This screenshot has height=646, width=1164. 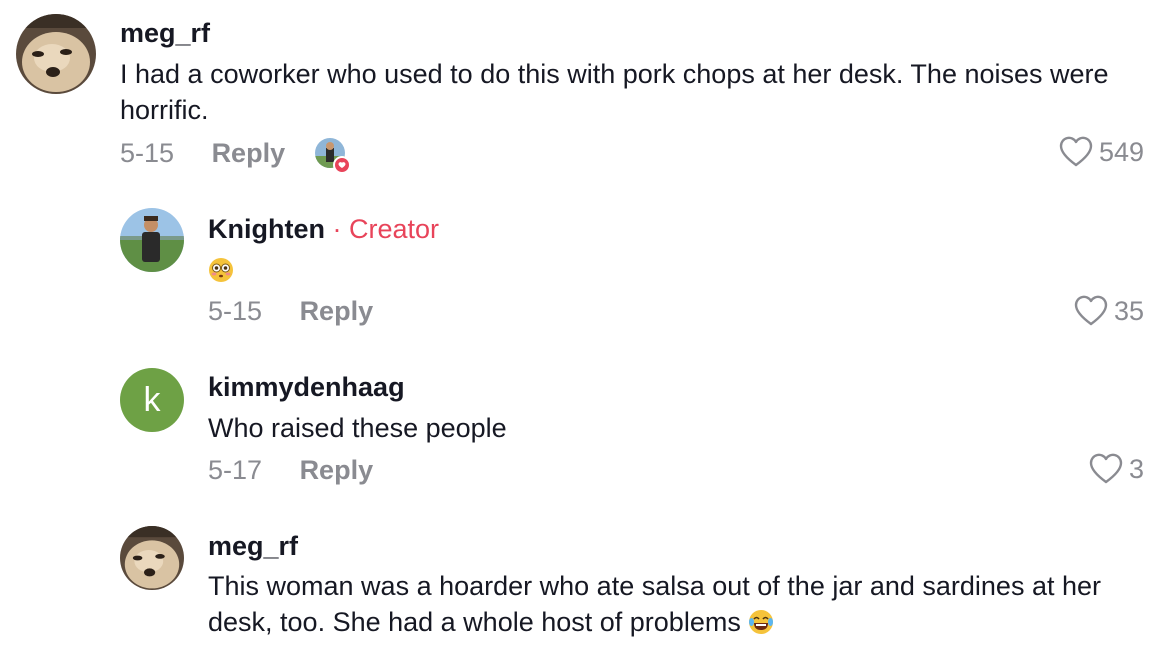 I want to click on avatar: k, so click(x=152, y=400).